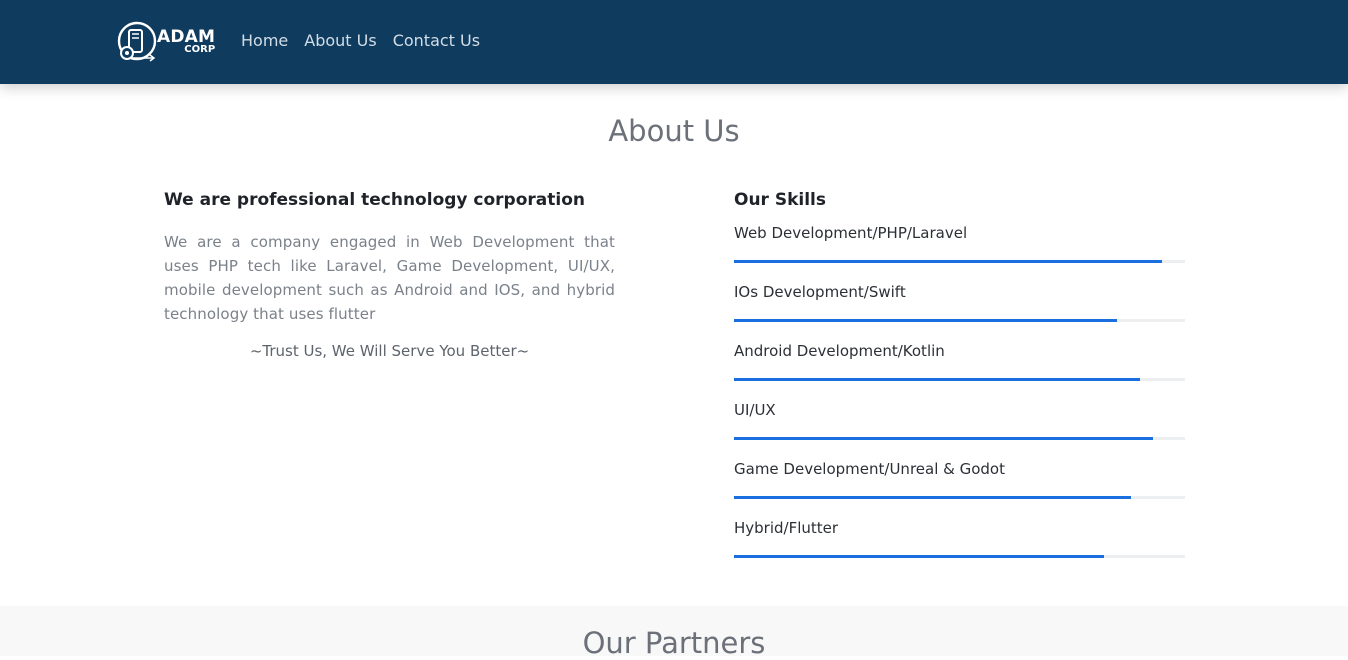 Image resolution: width=1348 pixels, height=660 pixels. What do you see at coordinates (674, 131) in the screenshot?
I see `about-title: About Us` at bounding box center [674, 131].